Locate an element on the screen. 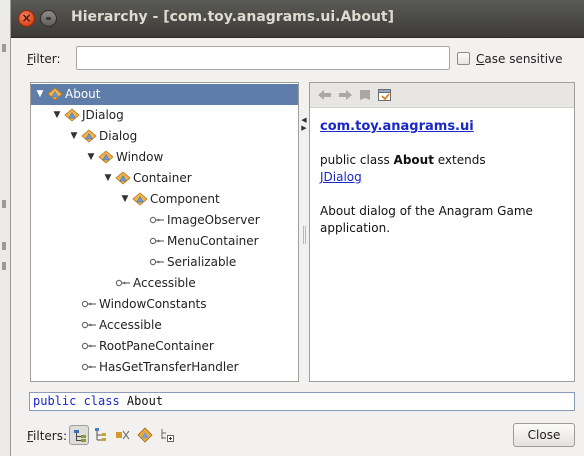  window-title: Hierarchy - [com.toy.anagrams.ui.About] is located at coordinates (232, 17).